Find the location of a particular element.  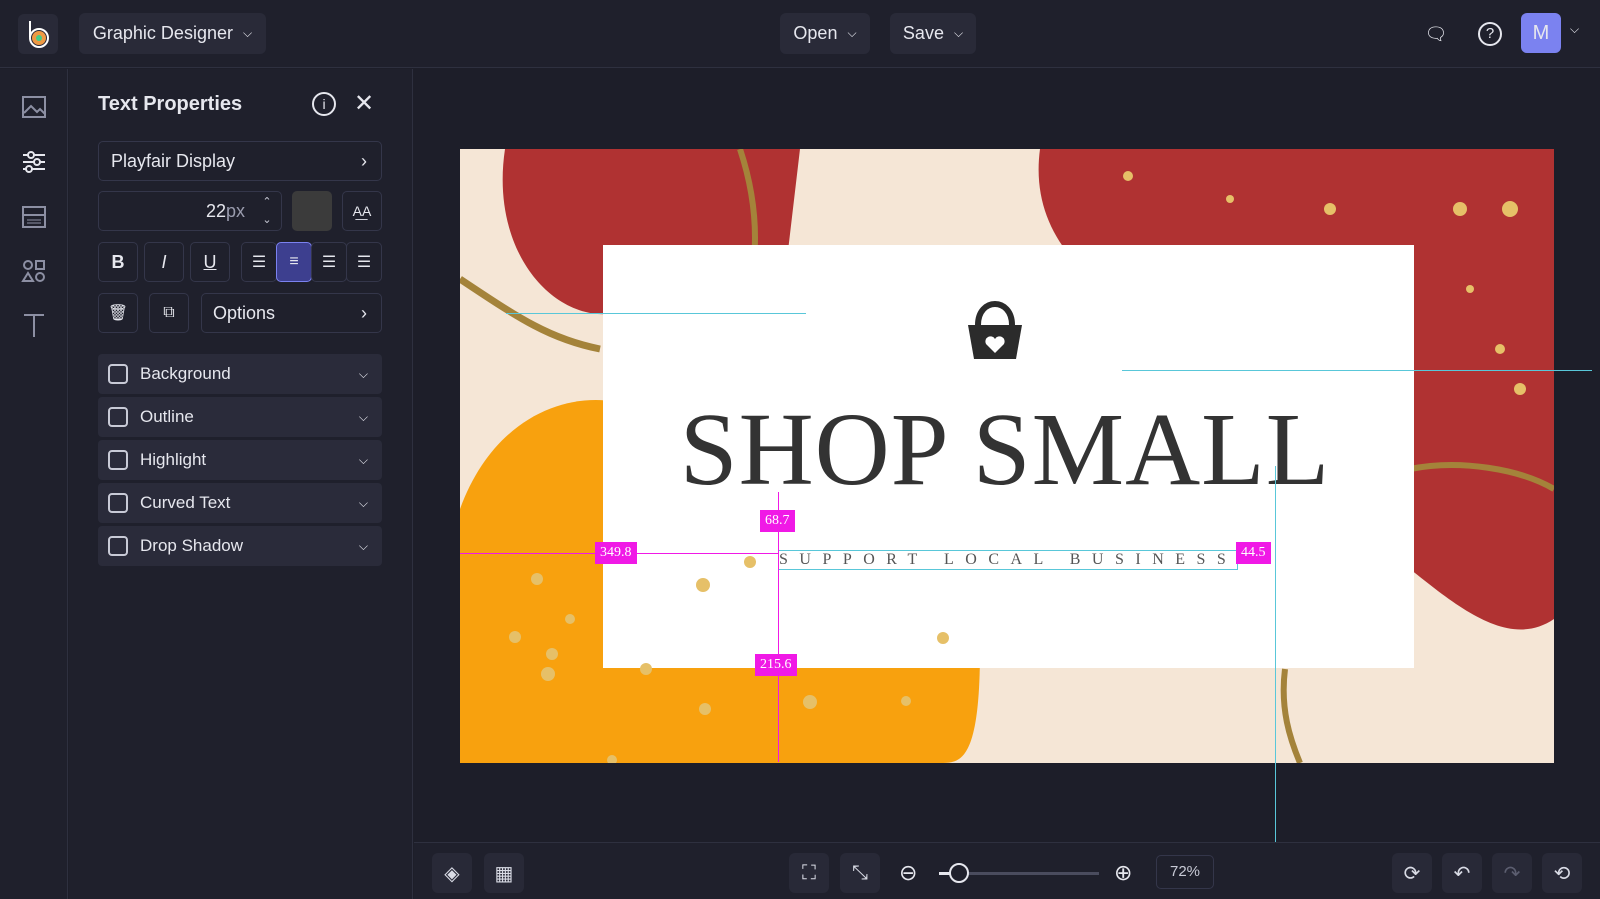

image-icon is located at coordinates (34, 107).